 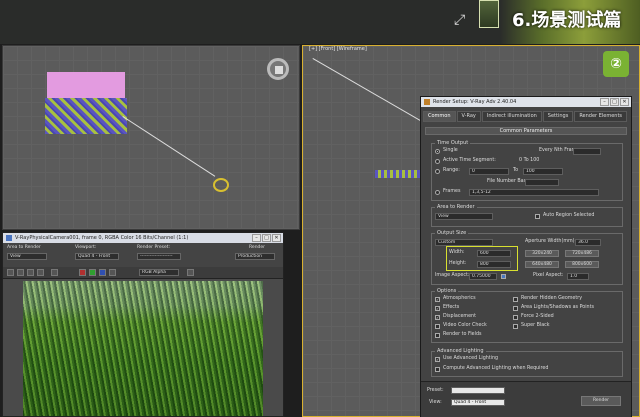 What do you see at coordinates (587, 151) in the screenshot?
I see `every-nth-frame-input` at bounding box center [587, 151].